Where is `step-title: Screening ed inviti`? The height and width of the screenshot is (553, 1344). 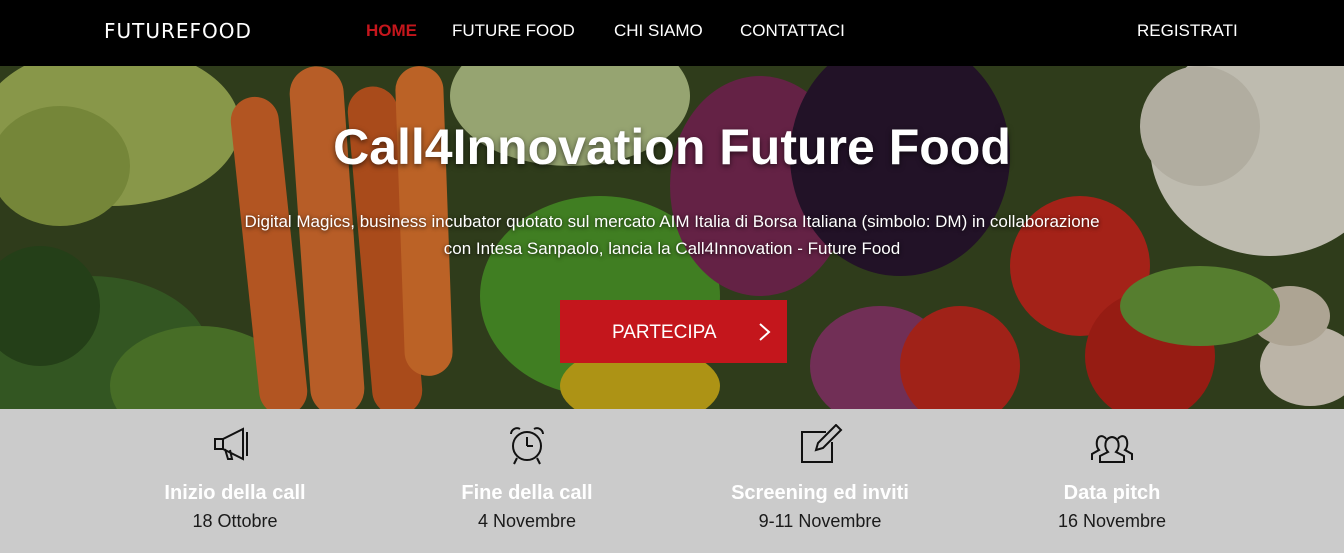 step-title: Screening ed inviti is located at coordinates (820, 493).